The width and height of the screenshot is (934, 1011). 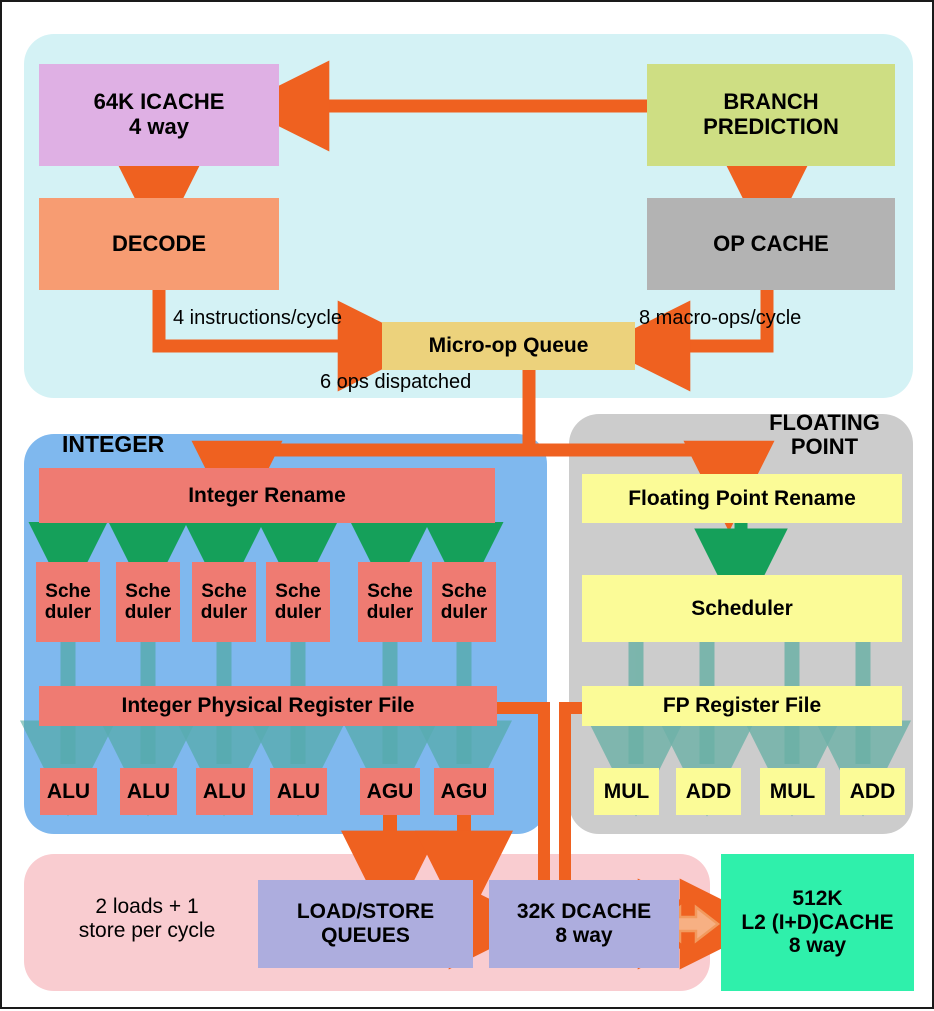 I want to click on integer-scheduler-3: Sche duler, so click(x=298, y=602).